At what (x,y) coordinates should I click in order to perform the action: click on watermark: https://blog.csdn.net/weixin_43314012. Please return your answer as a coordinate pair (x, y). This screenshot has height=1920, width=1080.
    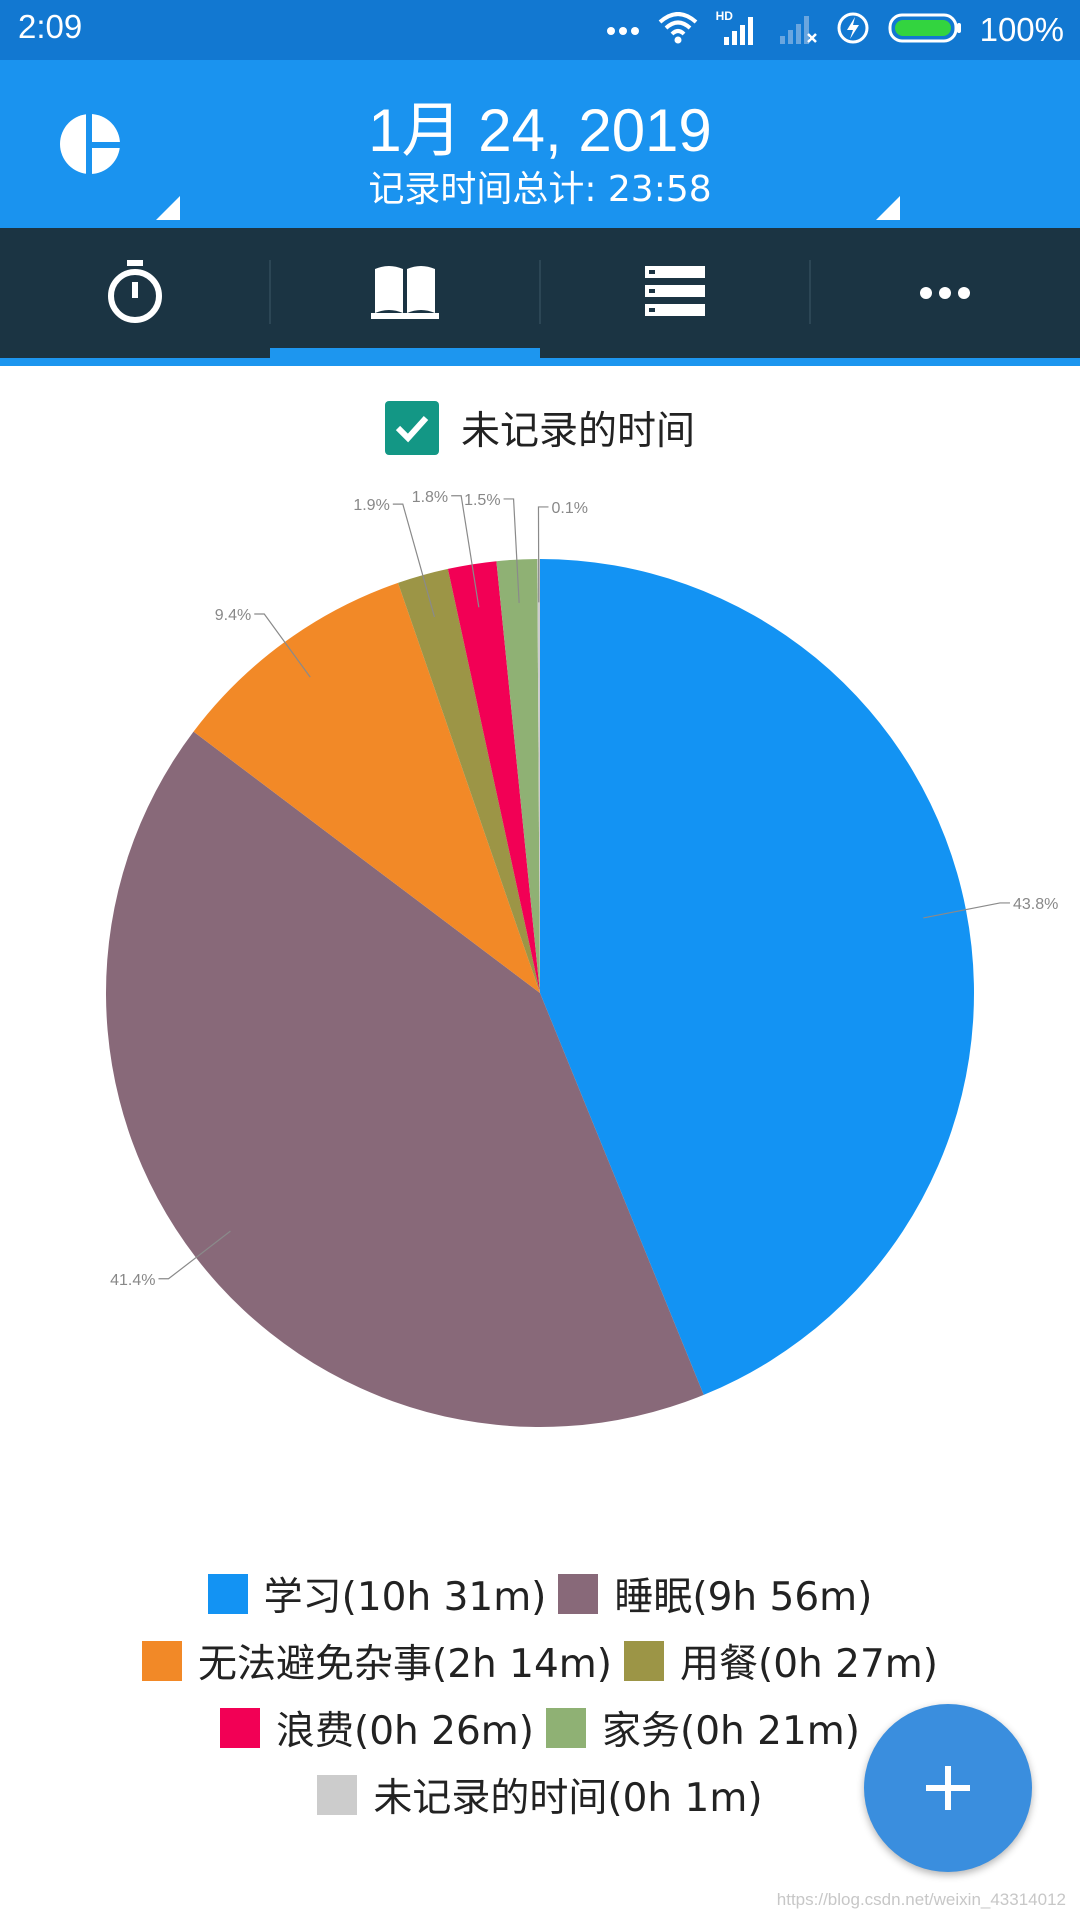
    Looking at the image, I should click on (921, 1899).